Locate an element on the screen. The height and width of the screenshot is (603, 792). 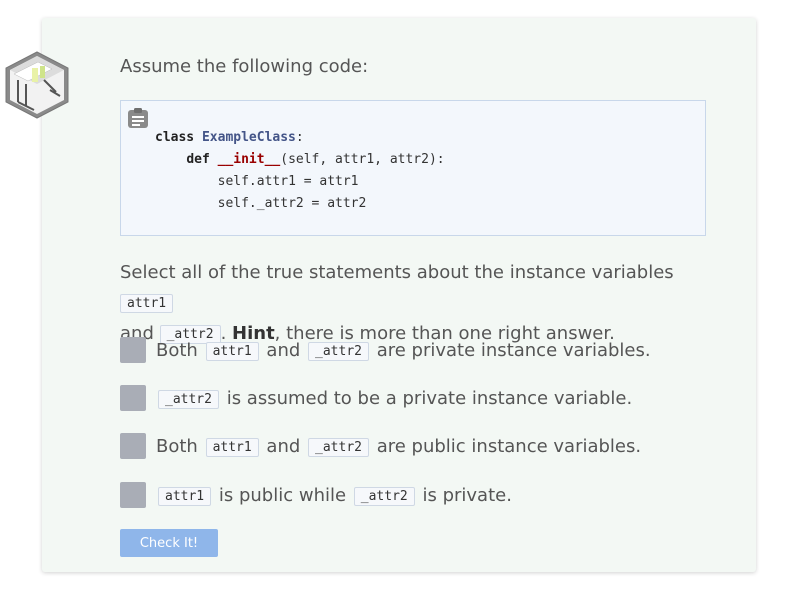
option-text: is private. is located at coordinates (464, 495).